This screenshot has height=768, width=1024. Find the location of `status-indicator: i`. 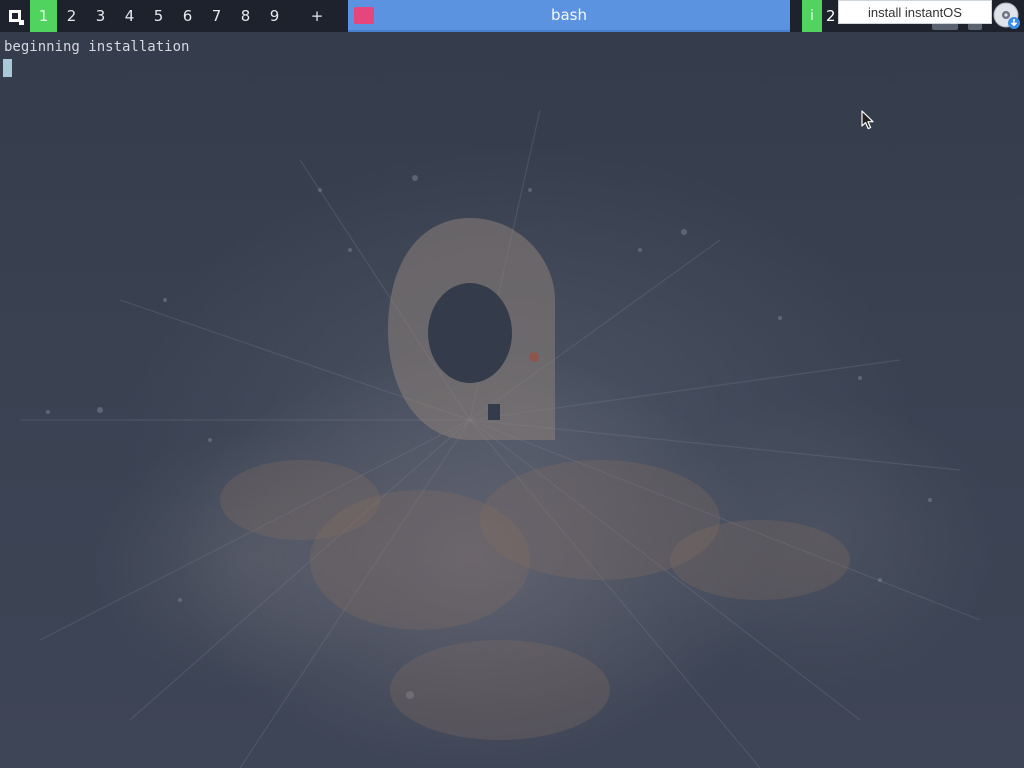

status-indicator: i is located at coordinates (812, 16).